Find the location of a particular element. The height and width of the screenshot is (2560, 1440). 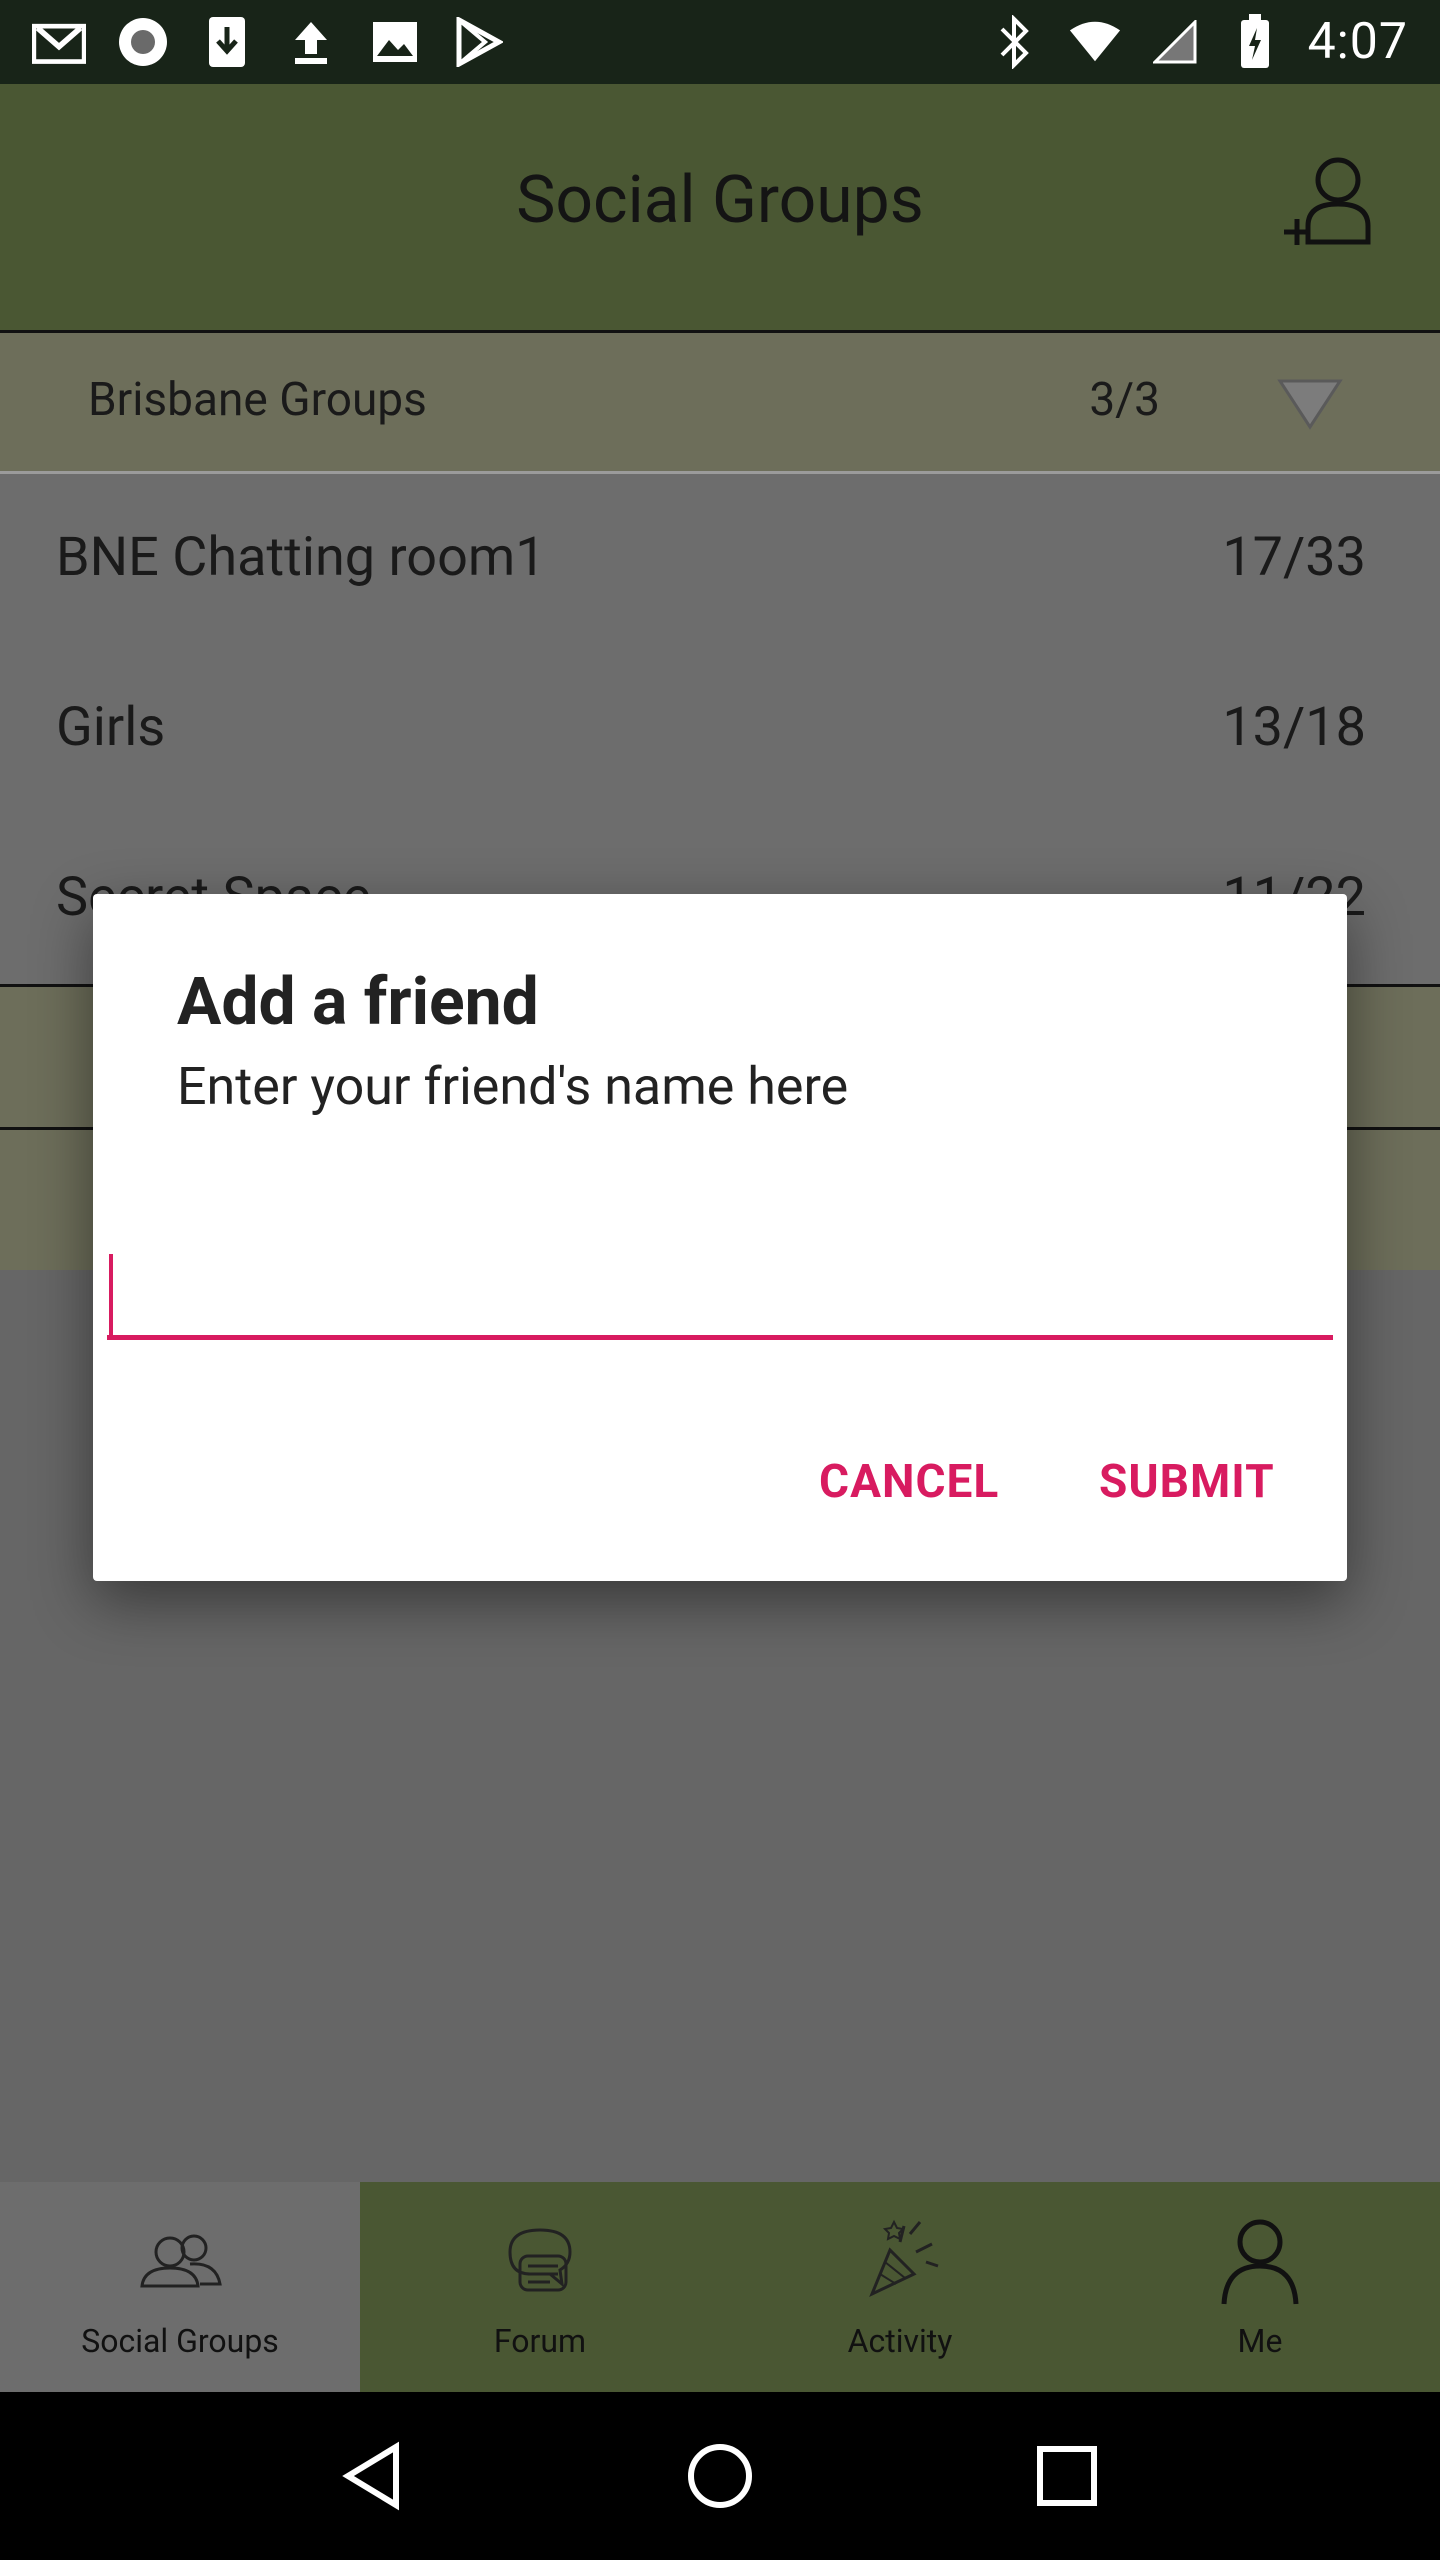

page-title: Social Groups is located at coordinates (720, 200).